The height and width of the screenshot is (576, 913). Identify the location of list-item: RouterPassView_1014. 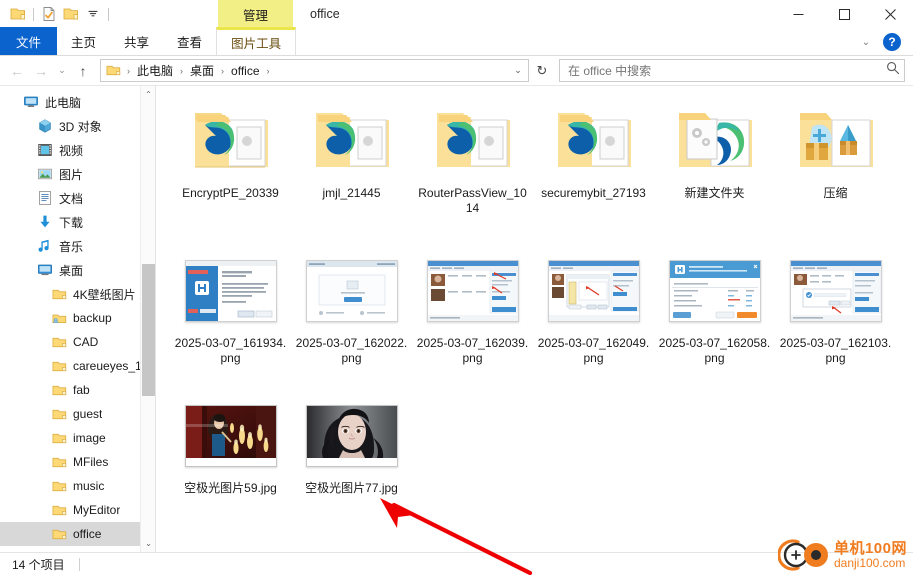
(472, 169).